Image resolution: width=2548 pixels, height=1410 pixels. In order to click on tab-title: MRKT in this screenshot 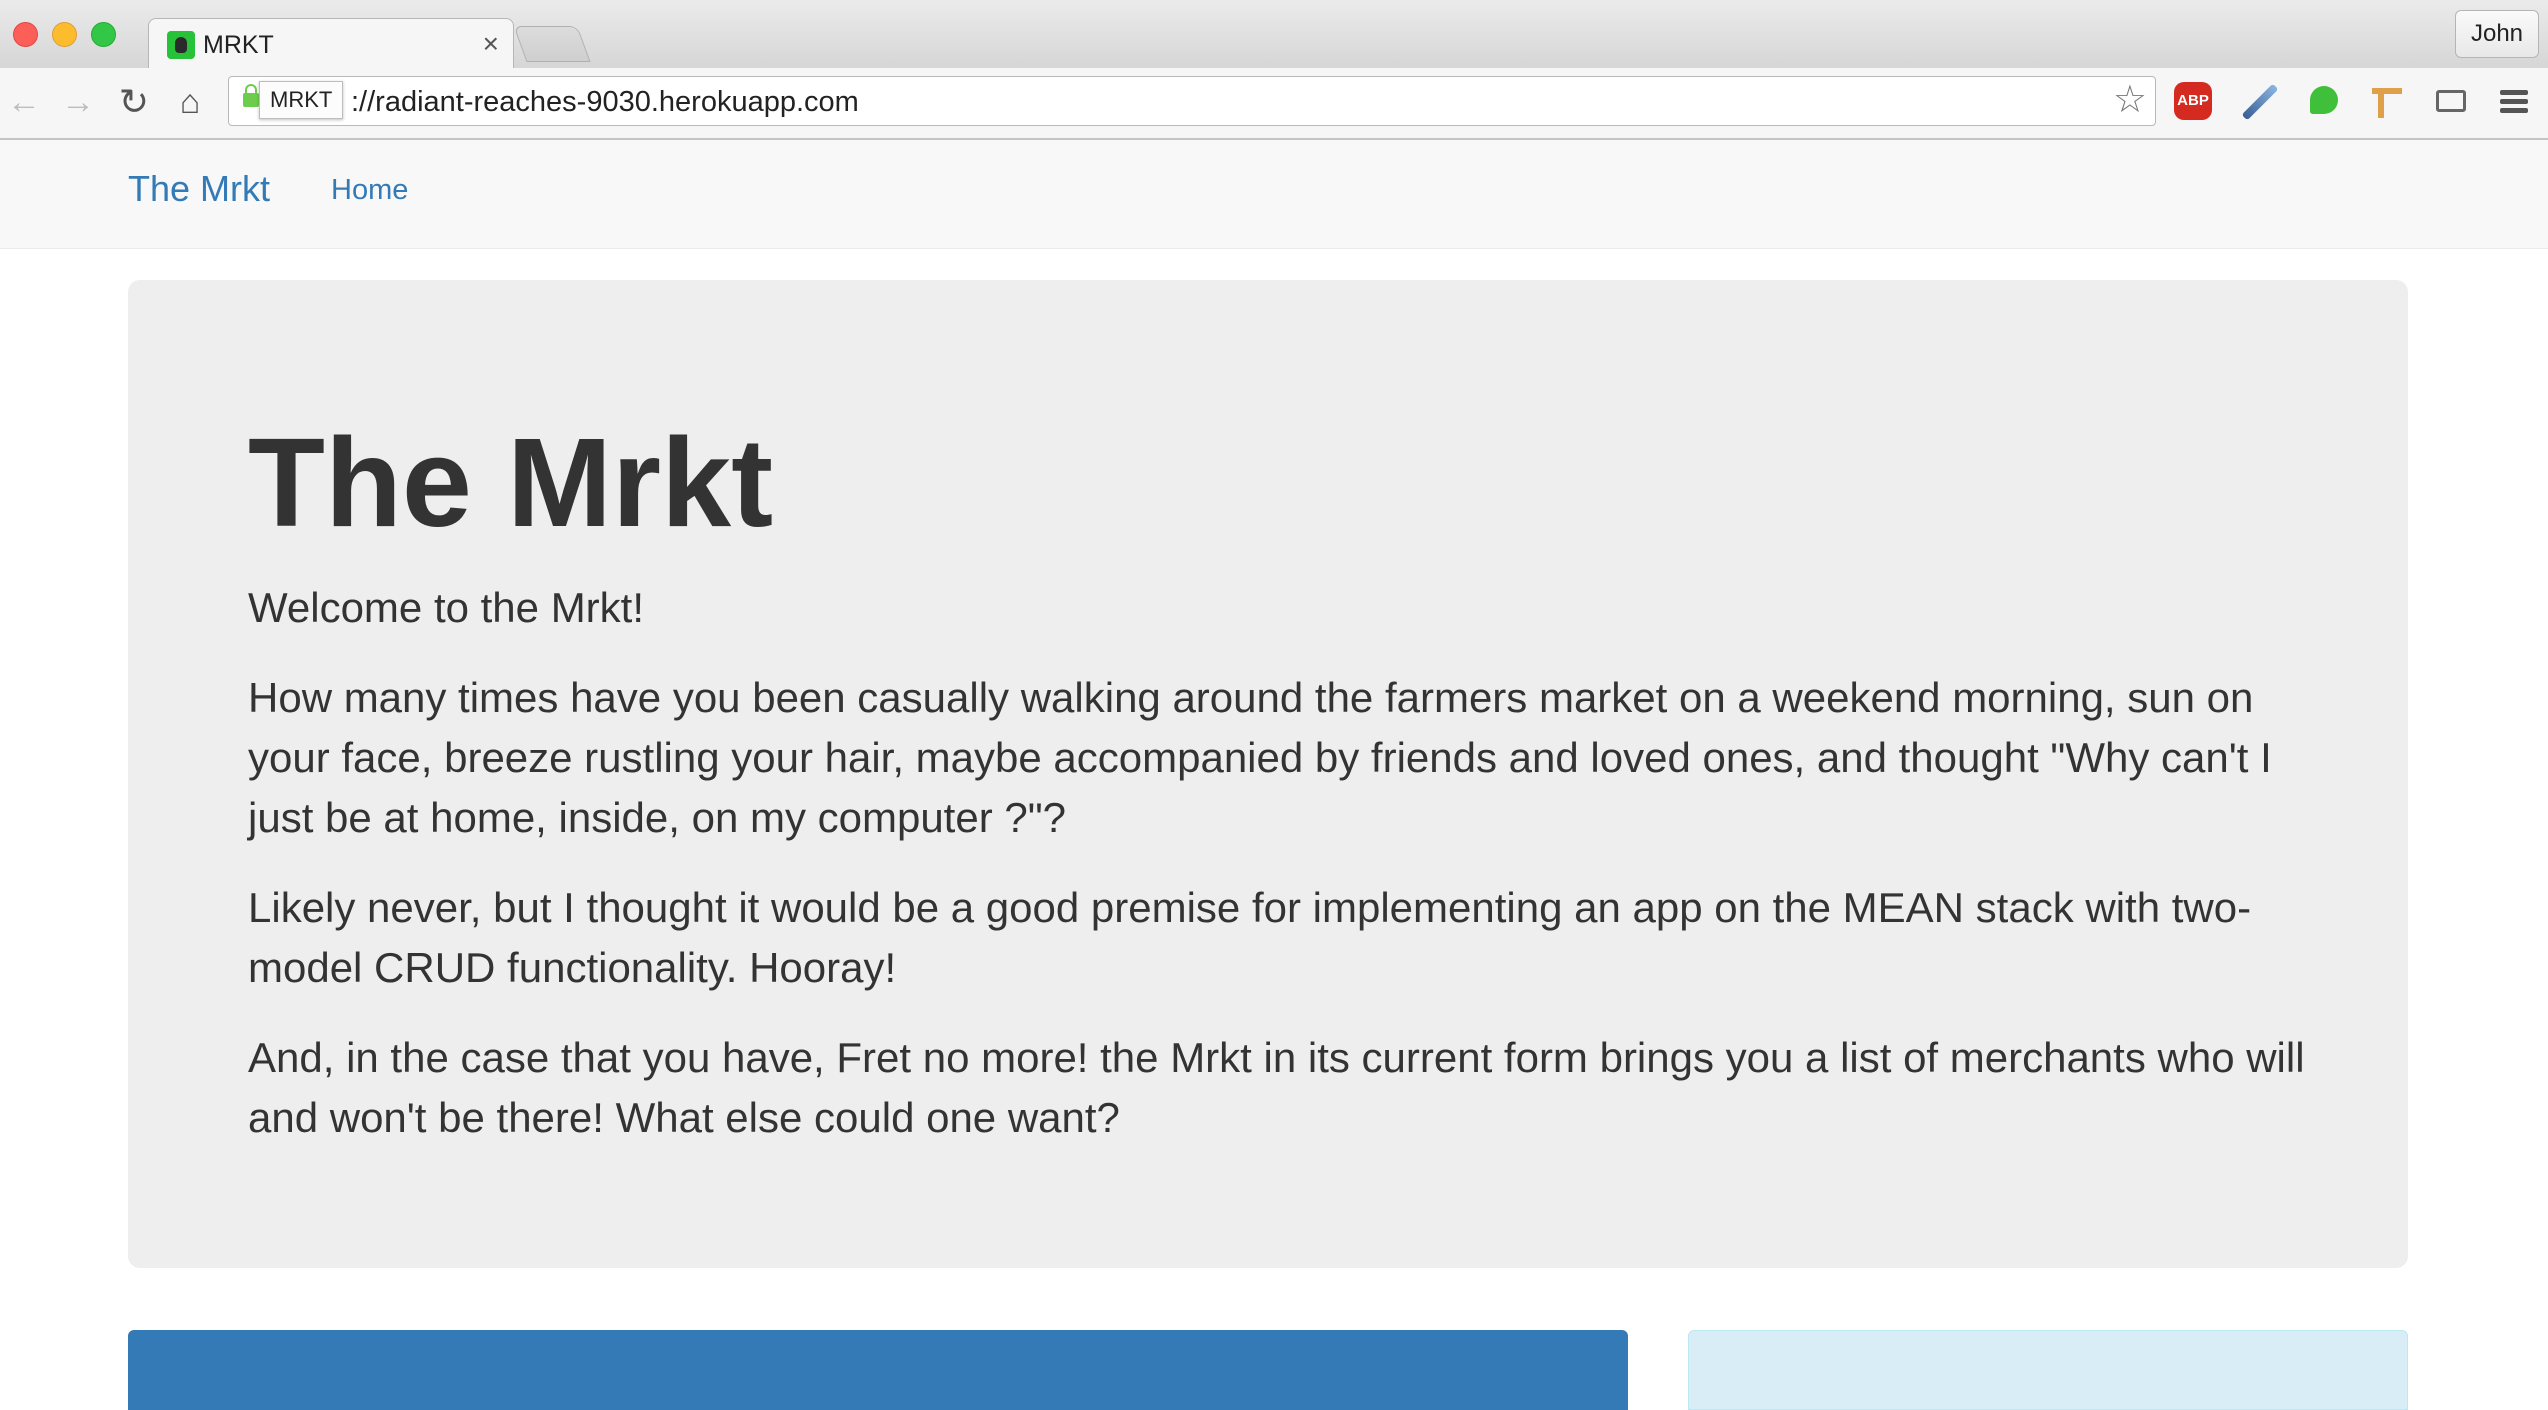, I will do `click(238, 45)`.